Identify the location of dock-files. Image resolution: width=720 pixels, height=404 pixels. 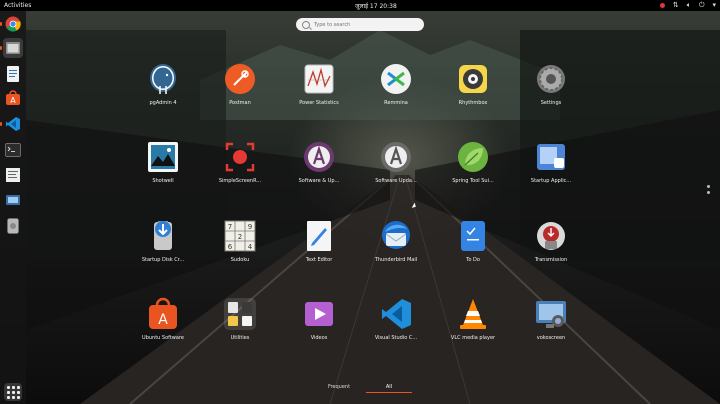
(11, 48).